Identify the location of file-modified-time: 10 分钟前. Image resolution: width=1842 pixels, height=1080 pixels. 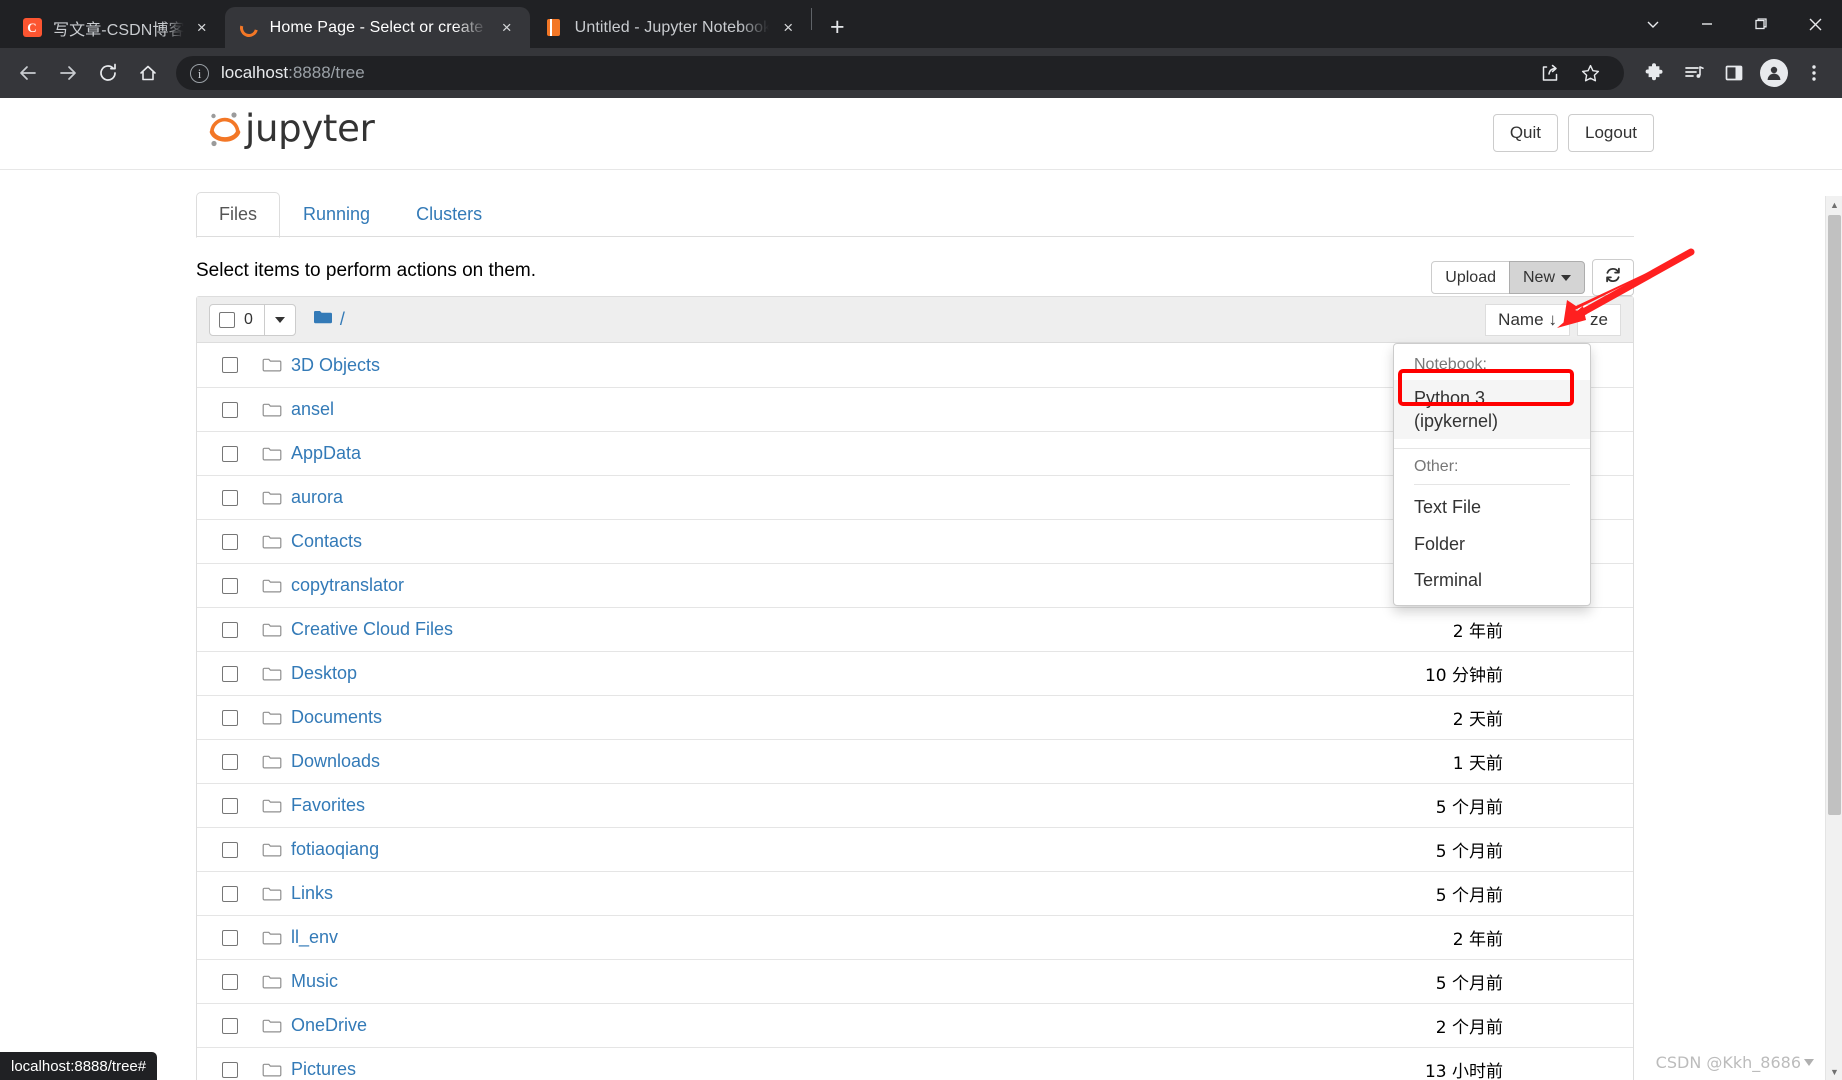
(1463, 676).